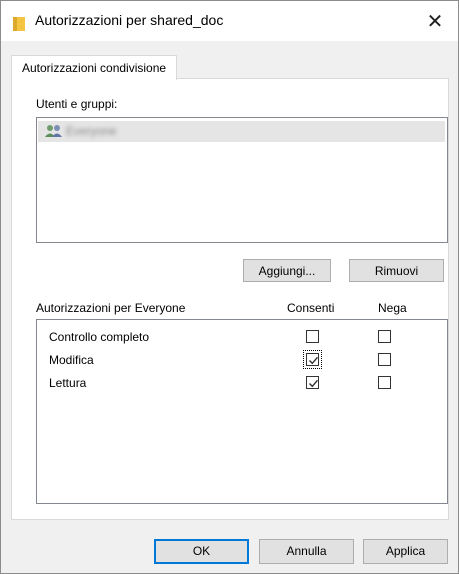 This screenshot has height=574, width=459. Describe the element at coordinates (129, 20) in the screenshot. I see `window-title: Autorizzazioni per shared_doc` at that location.